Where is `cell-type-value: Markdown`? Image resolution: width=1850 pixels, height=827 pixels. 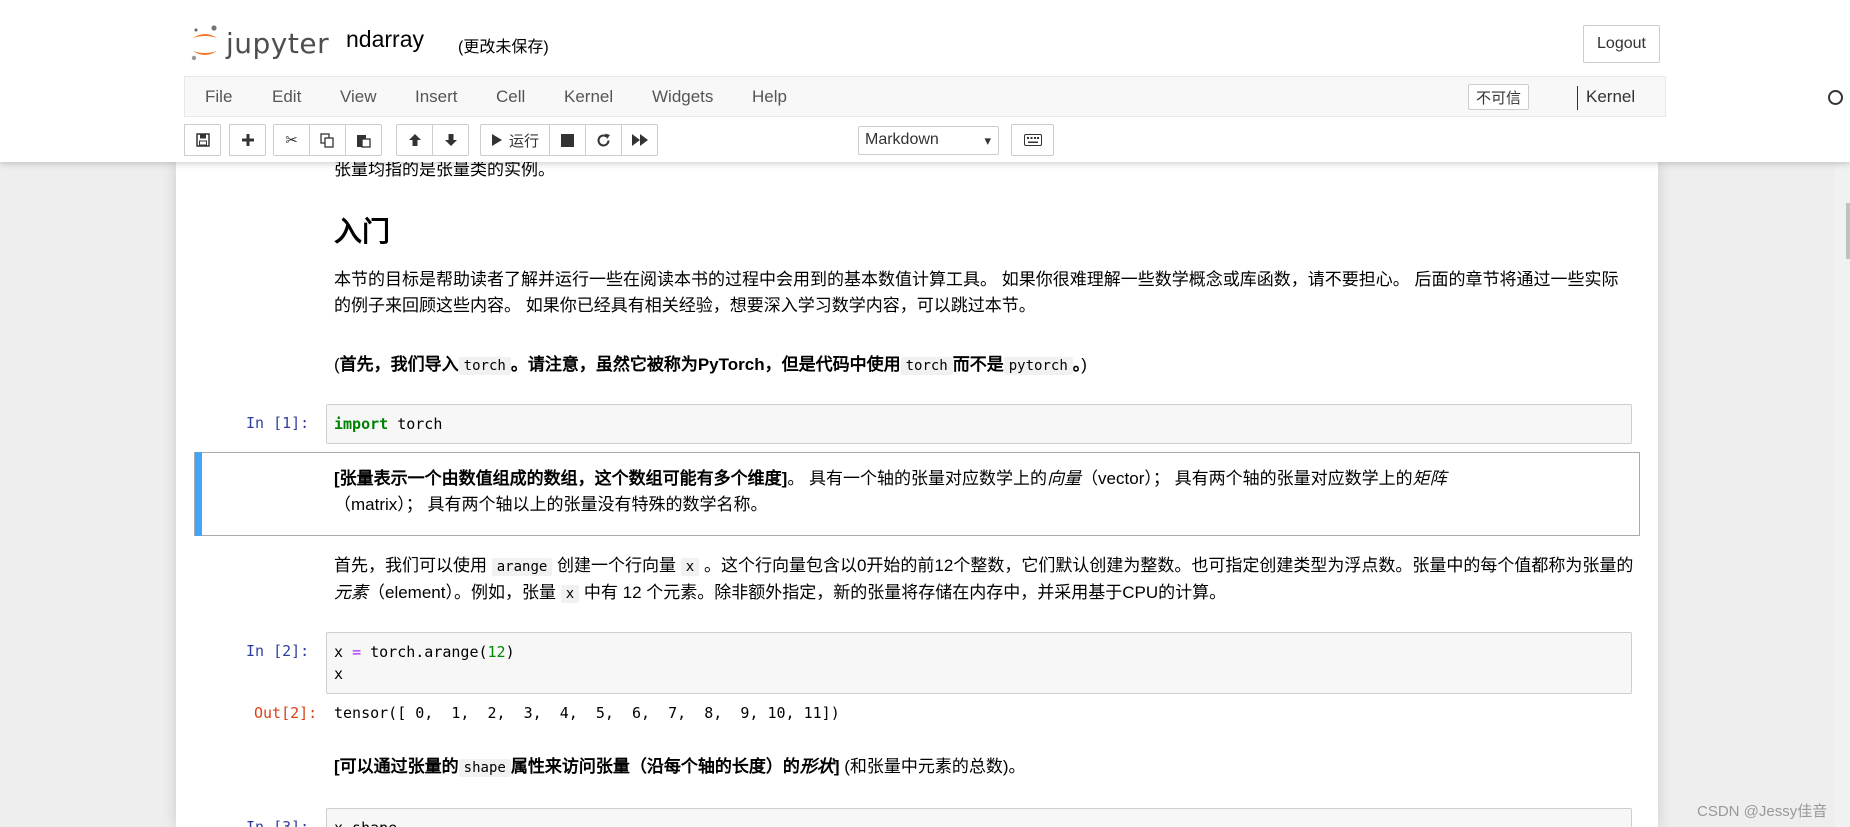 cell-type-value: Markdown is located at coordinates (902, 139).